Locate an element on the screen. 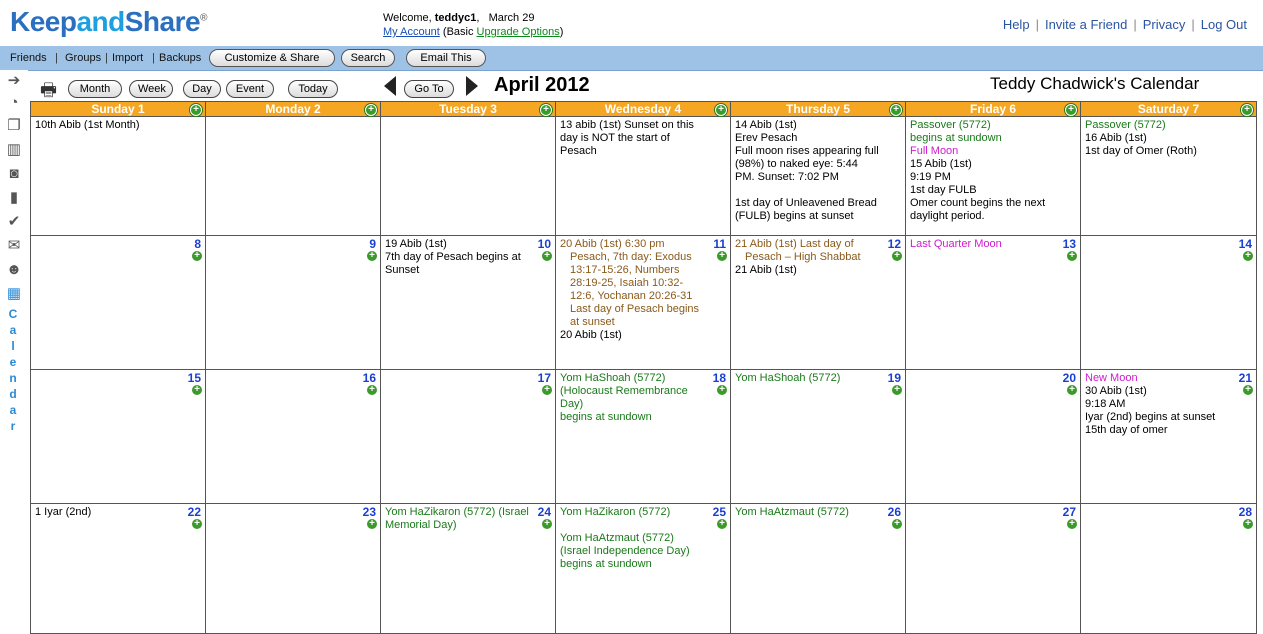 This screenshot has width=1263, height=634. event-view-button: Event is located at coordinates (250, 89).